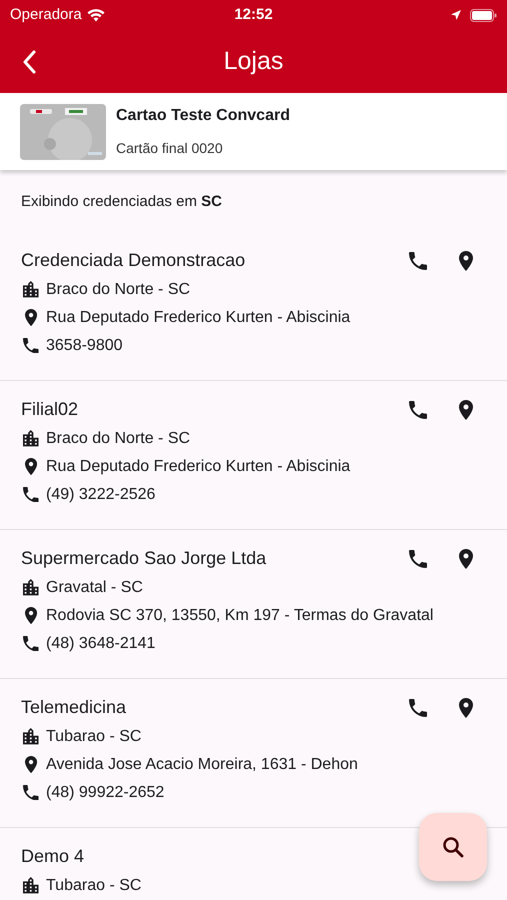  What do you see at coordinates (101, 644) in the screenshot?
I see `store-phone: (48) 3648-2141` at bounding box center [101, 644].